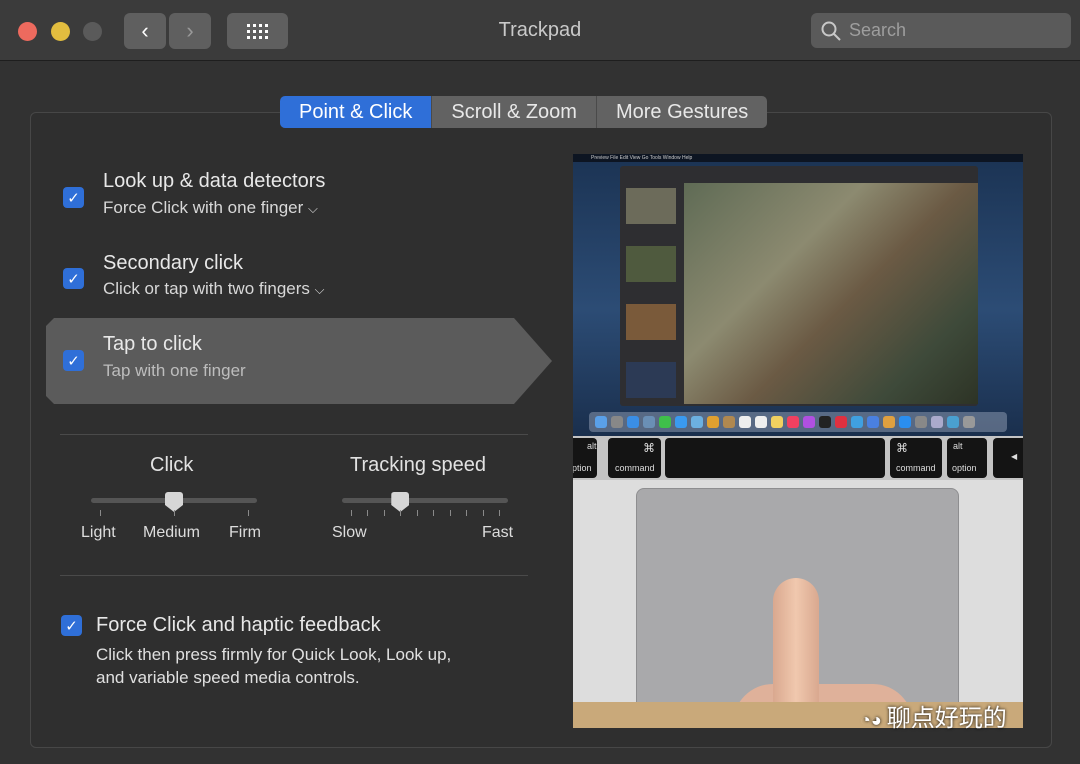 The image size is (1080, 764). I want to click on secondary-click-checkbox: ✓, so click(73, 278).